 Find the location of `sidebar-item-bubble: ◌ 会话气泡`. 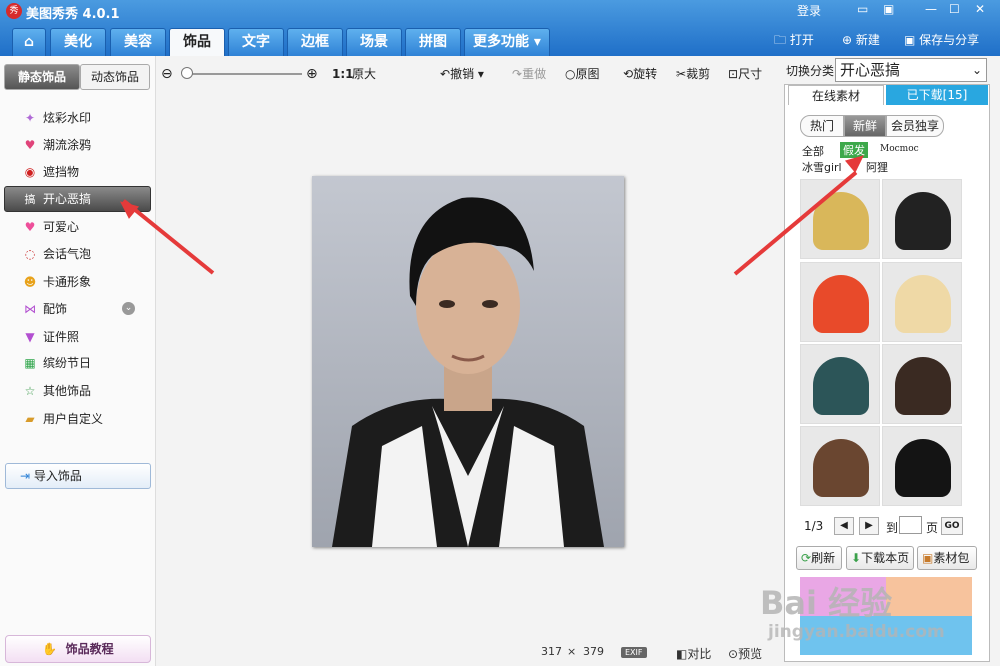

sidebar-item-bubble: ◌ 会话气泡 is located at coordinates (56, 254).